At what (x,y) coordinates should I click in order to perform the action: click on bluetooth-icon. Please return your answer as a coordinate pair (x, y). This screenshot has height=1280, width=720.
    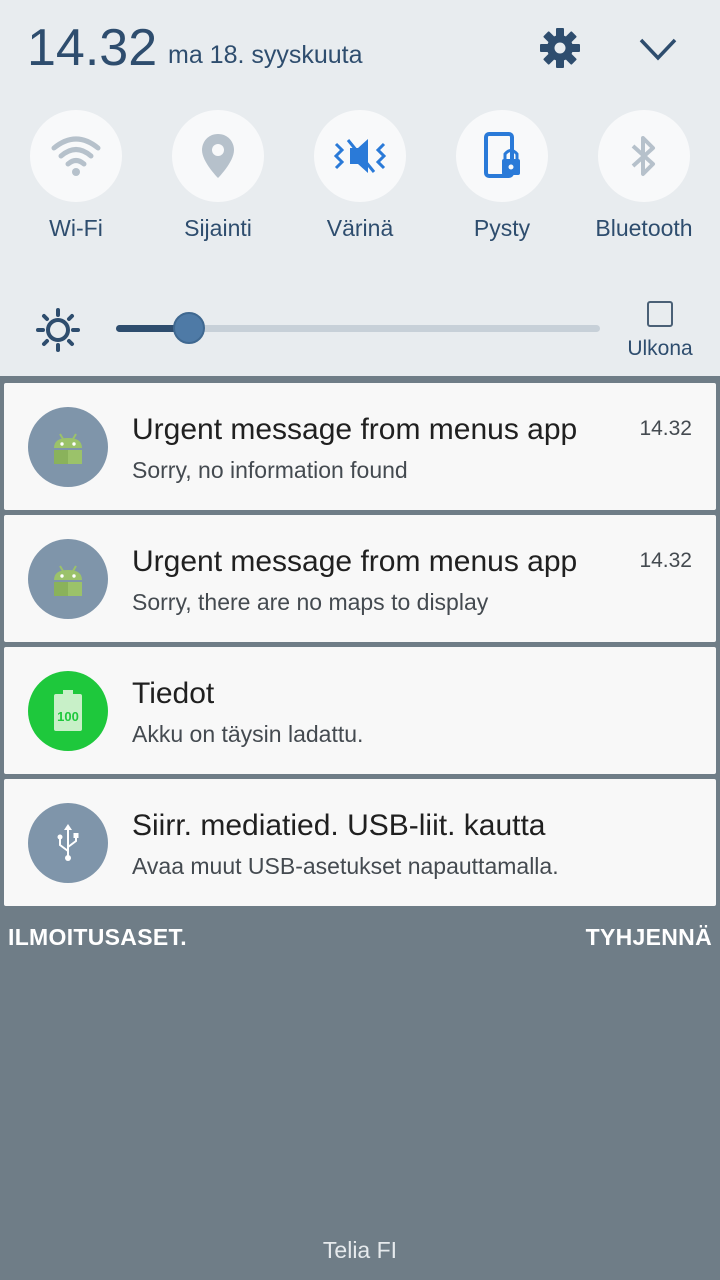
    Looking at the image, I should click on (643, 156).